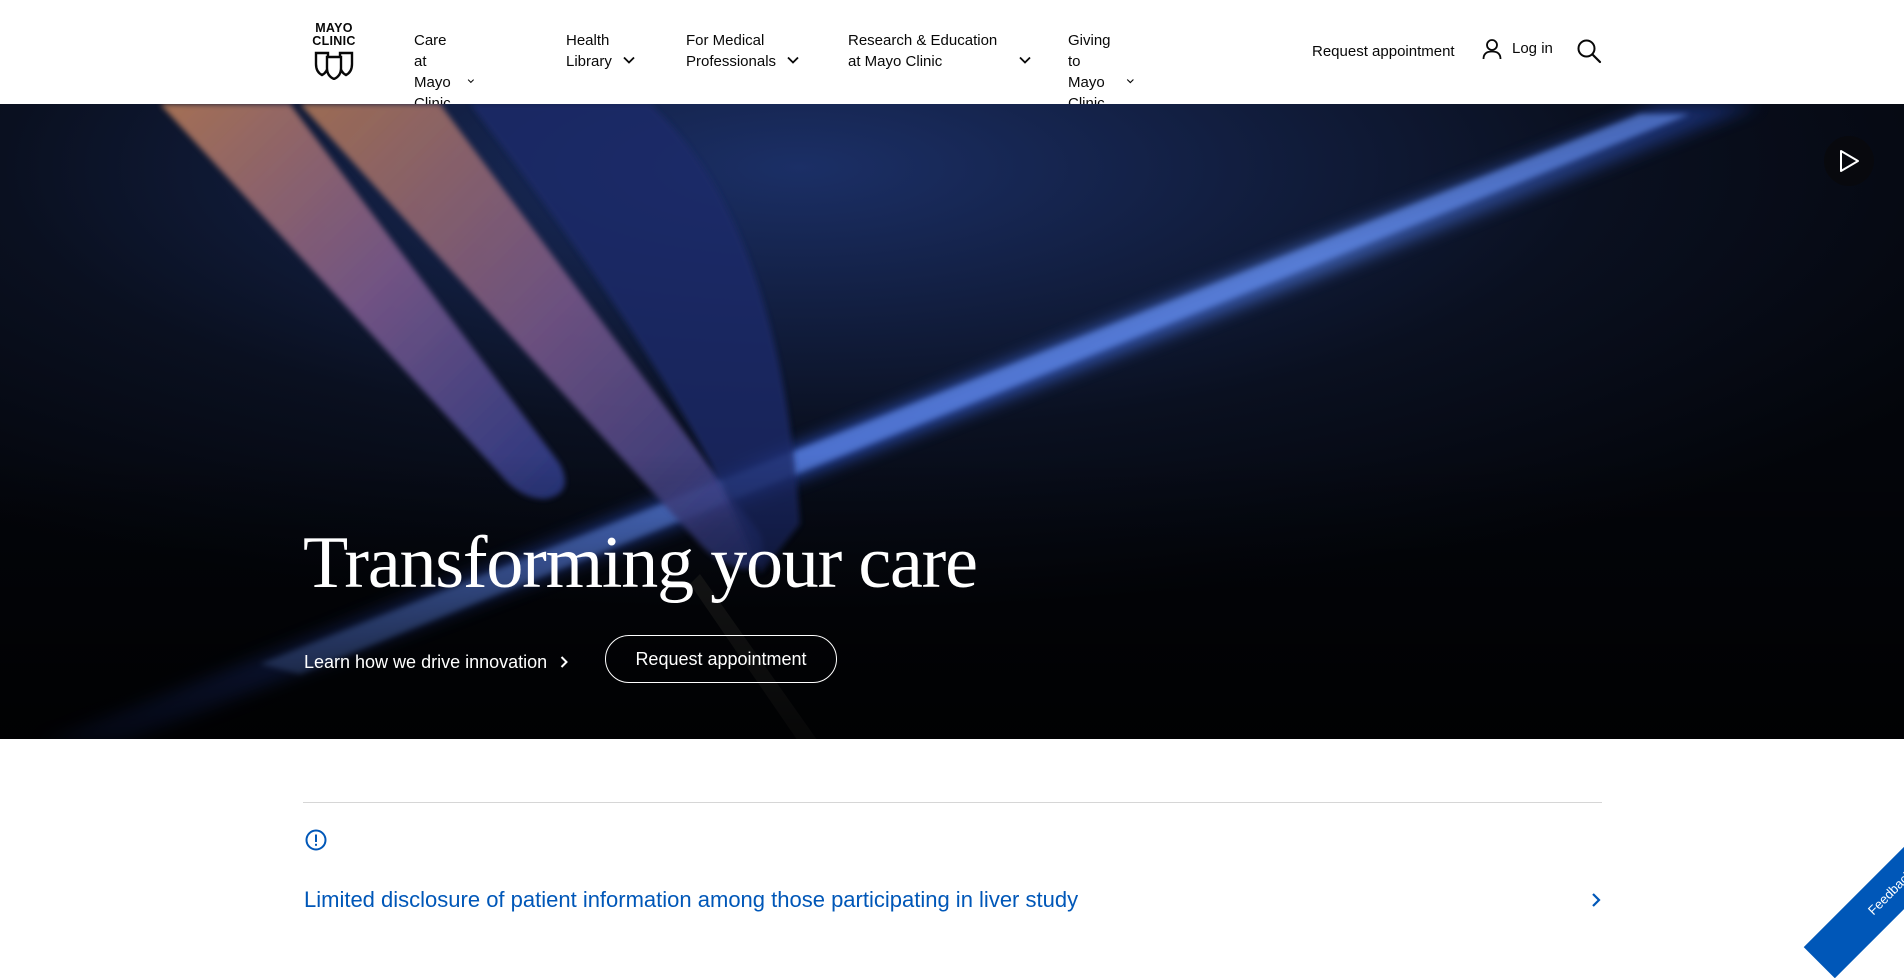 This screenshot has height=978, width=1904. What do you see at coordinates (426, 662) in the screenshot?
I see `learn-innovation-label: Learn how we drive innovation` at bounding box center [426, 662].